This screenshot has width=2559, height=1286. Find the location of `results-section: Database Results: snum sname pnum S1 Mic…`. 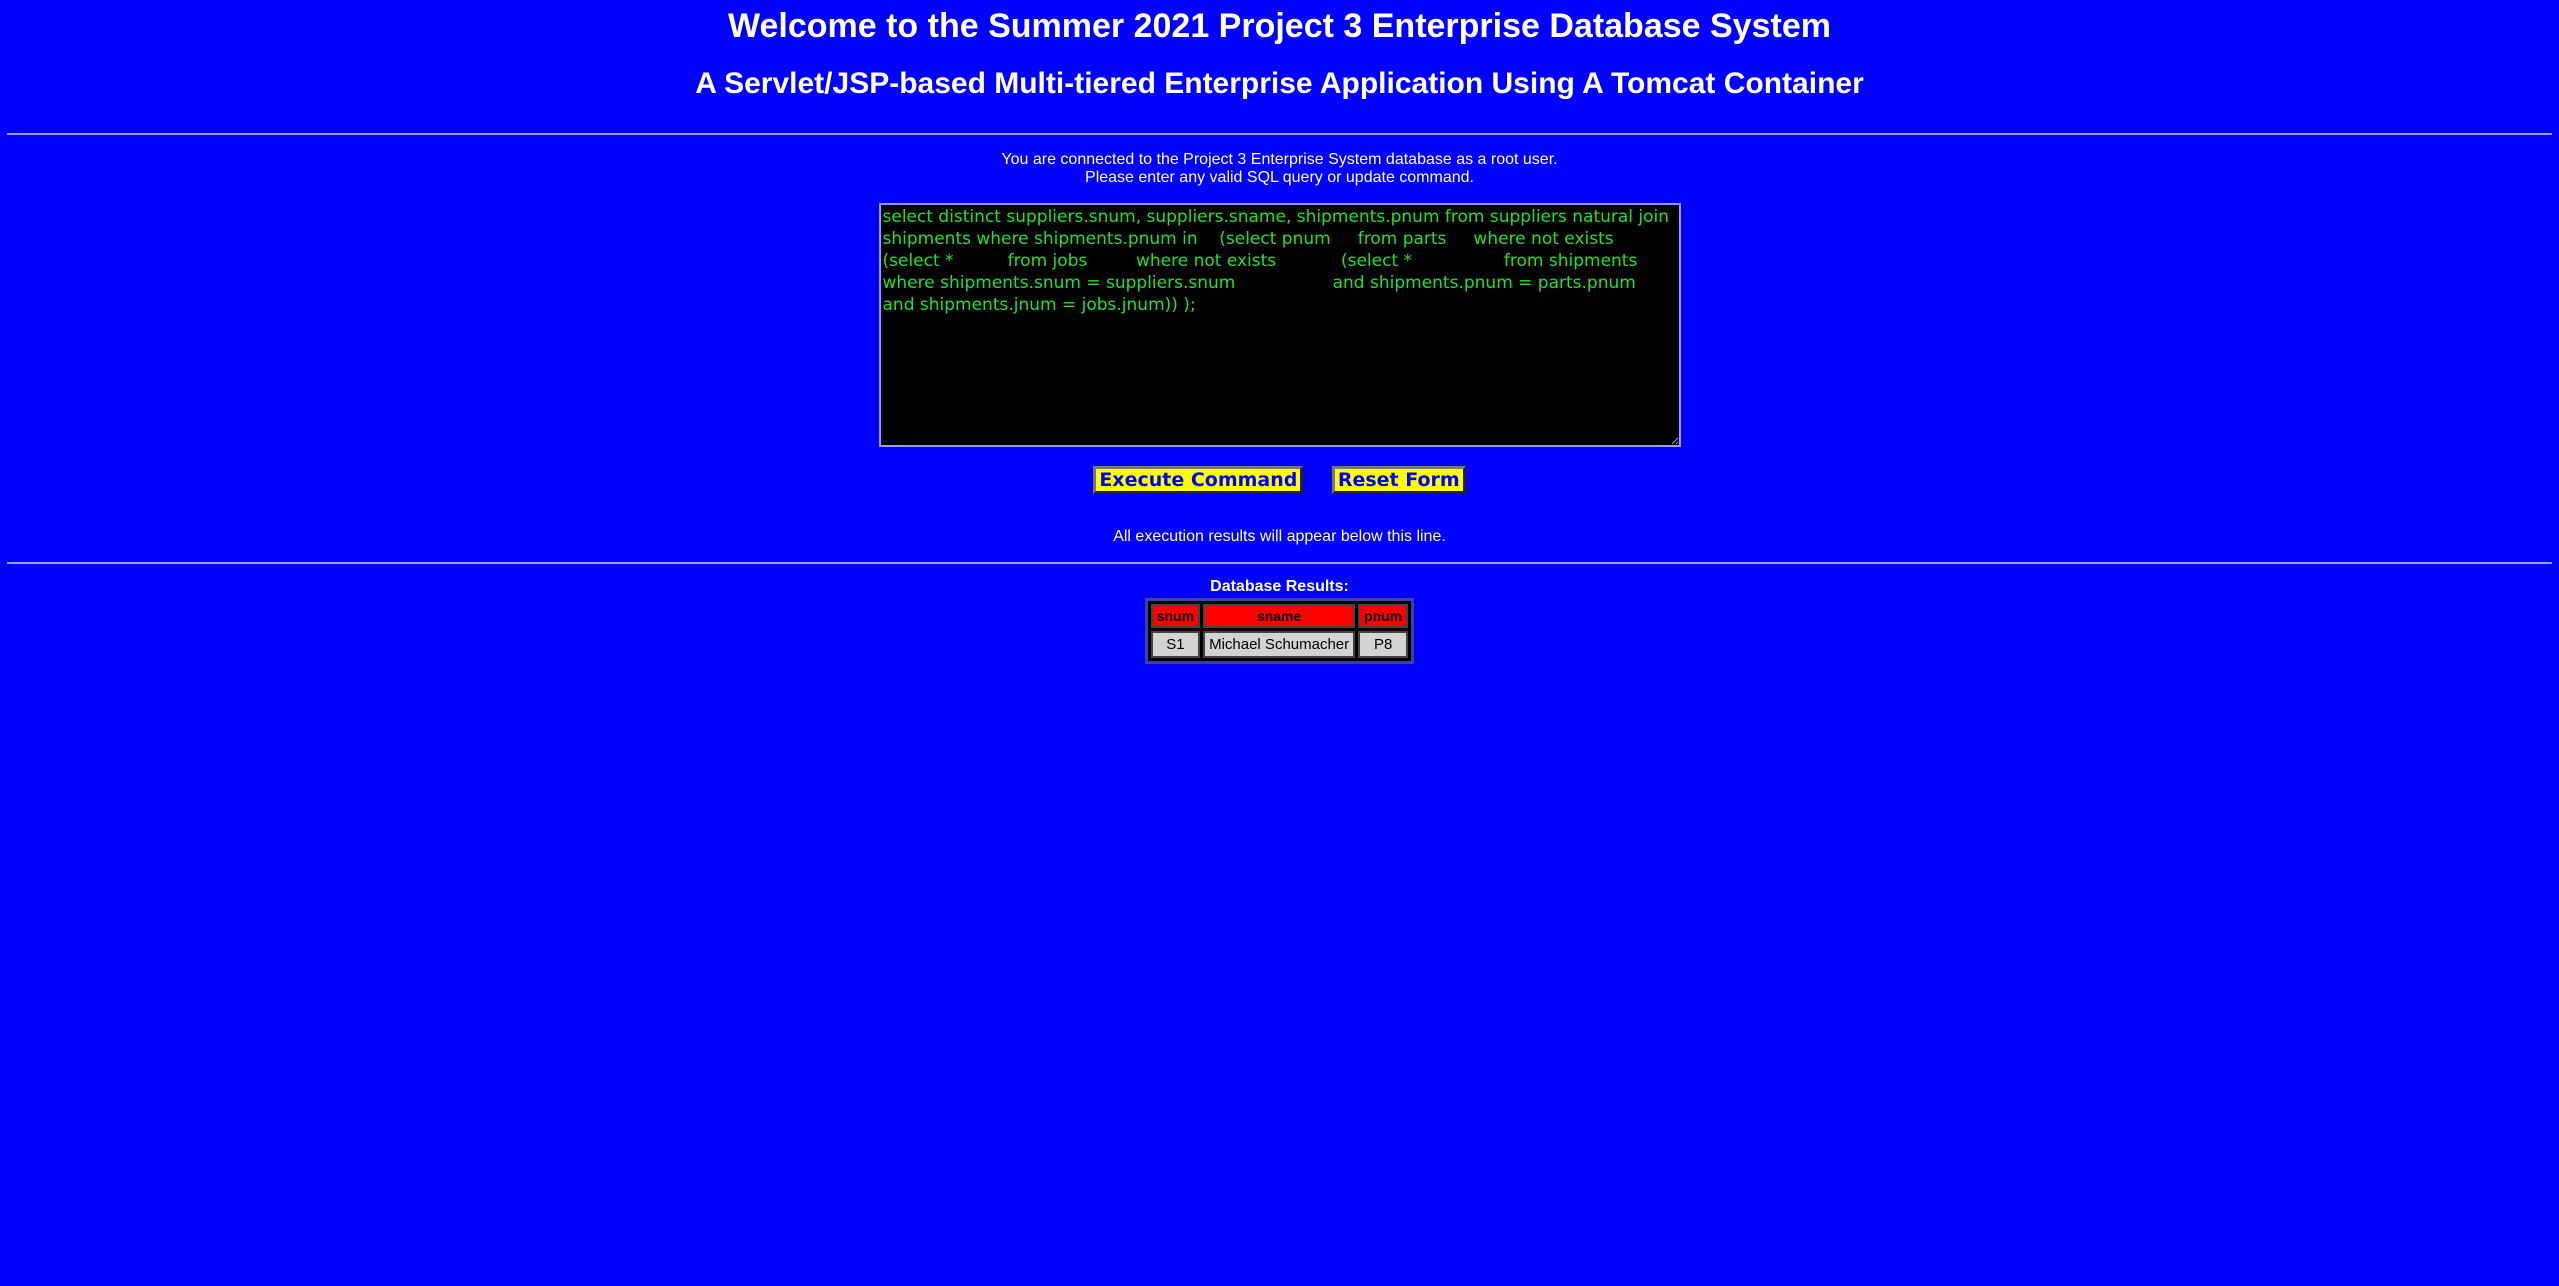

results-section: Database Results: snum sname pnum S1 Mic… is located at coordinates (1279, 621).